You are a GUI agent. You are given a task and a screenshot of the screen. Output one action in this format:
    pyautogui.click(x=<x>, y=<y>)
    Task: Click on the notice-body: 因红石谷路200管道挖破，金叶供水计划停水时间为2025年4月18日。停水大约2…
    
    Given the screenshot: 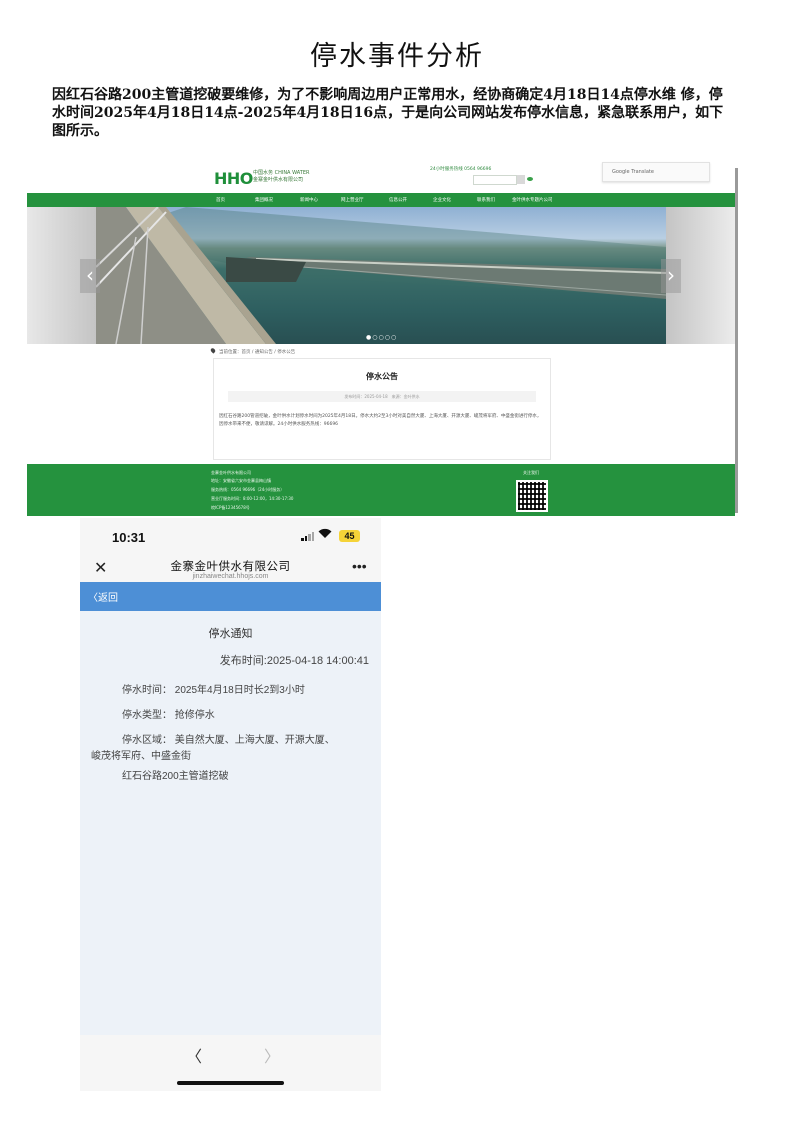 What is the action you would take?
    pyautogui.click(x=380, y=420)
    